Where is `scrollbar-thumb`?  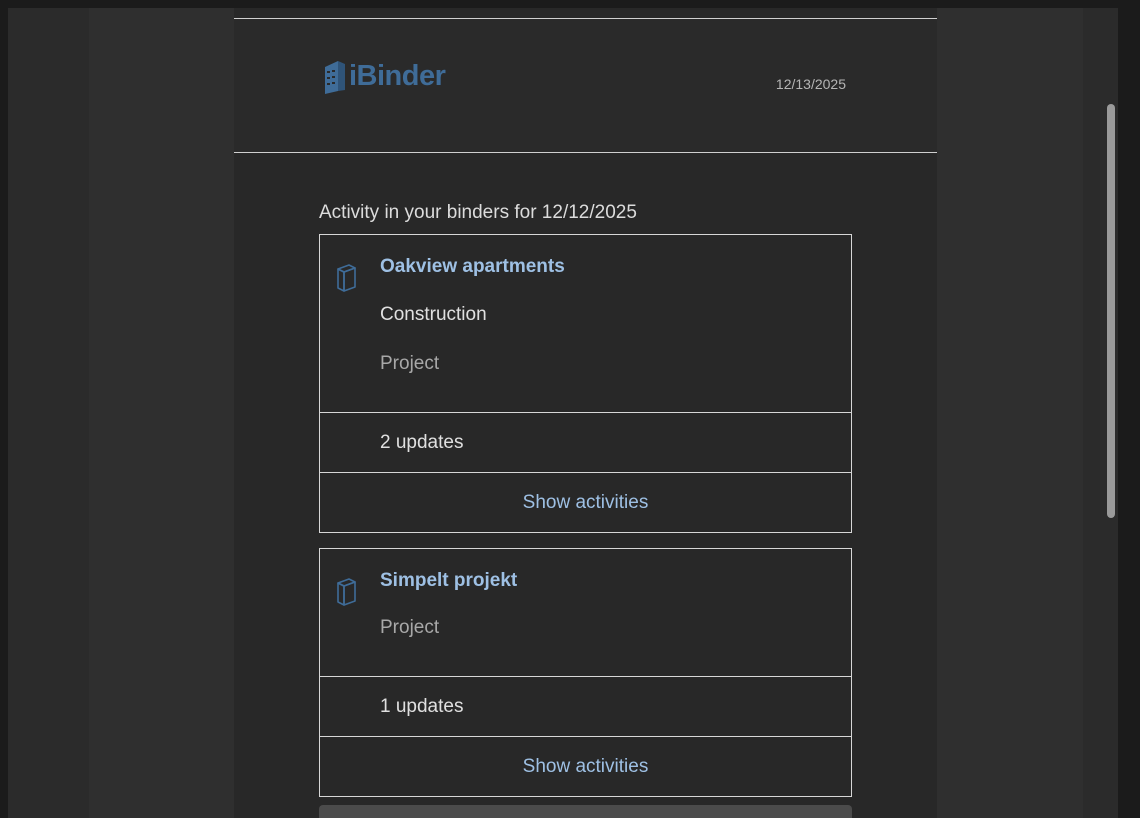
scrollbar-thumb is located at coordinates (1111, 311).